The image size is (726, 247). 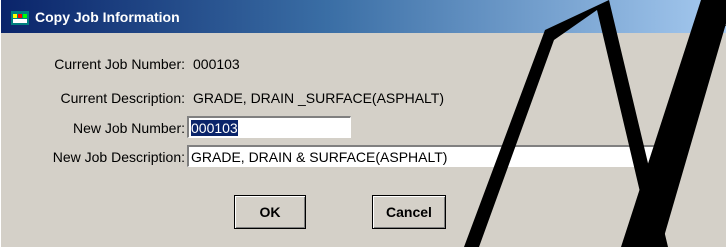 I want to click on new-job-number-selected-text: 000103, so click(x=214, y=128).